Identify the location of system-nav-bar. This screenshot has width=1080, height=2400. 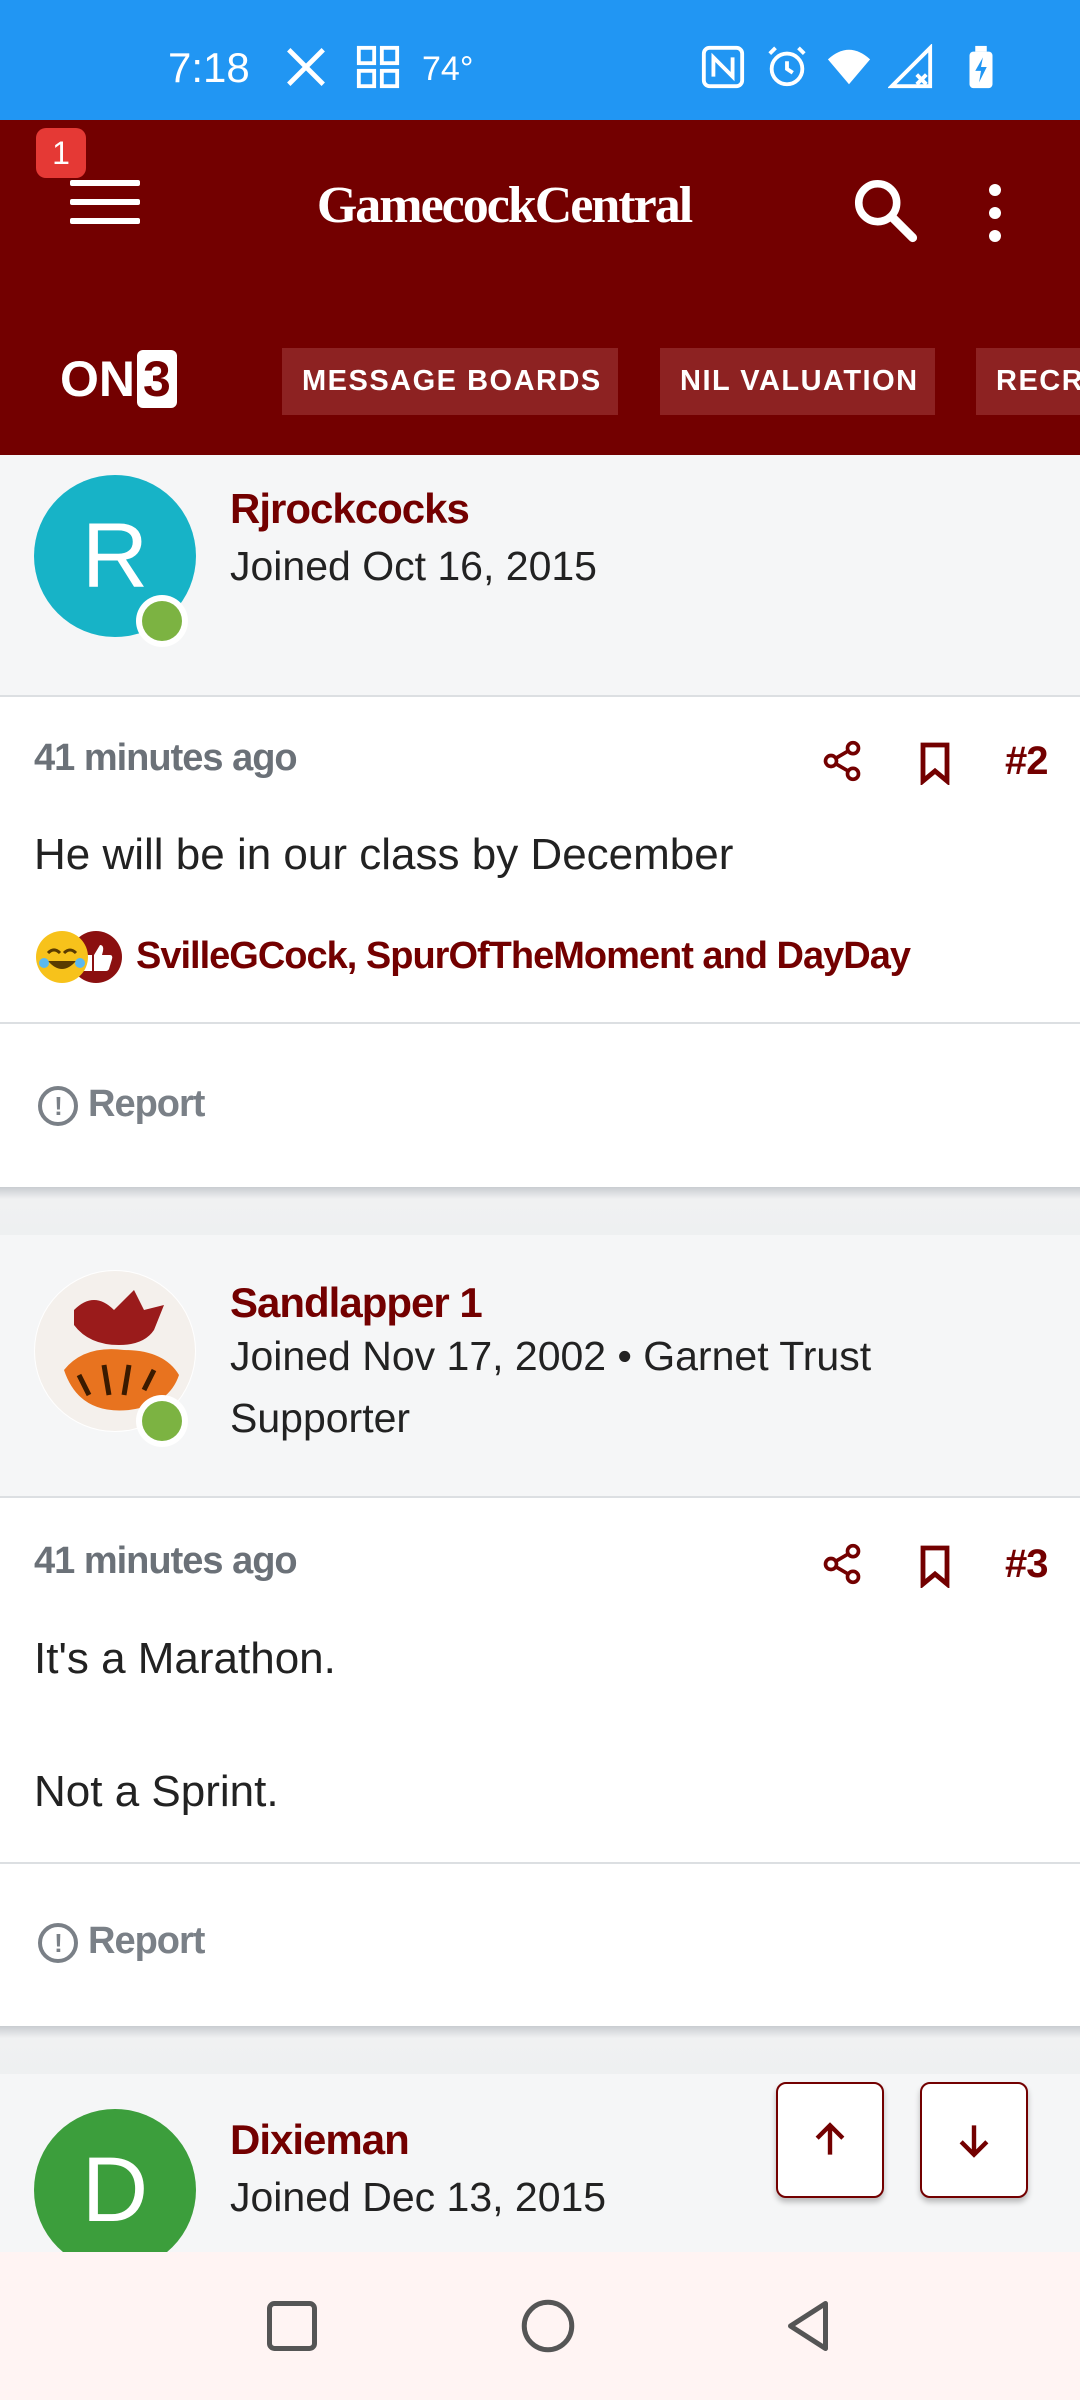
(540, 2326).